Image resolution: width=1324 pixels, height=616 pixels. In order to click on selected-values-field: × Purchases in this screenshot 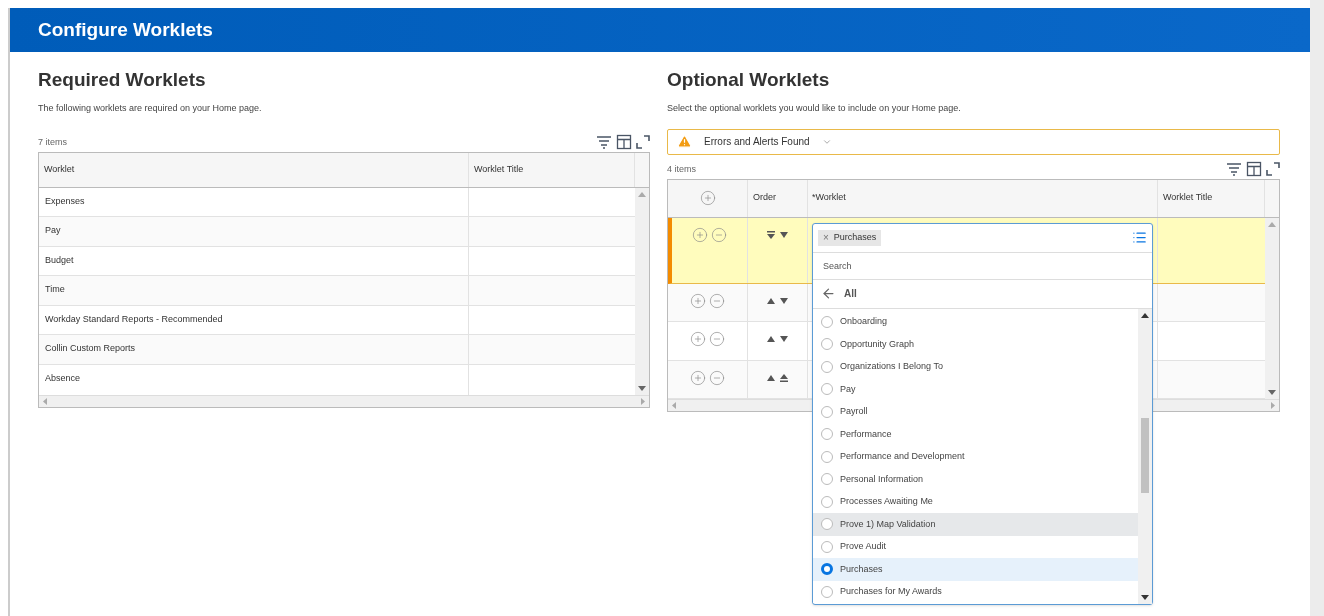, I will do `click(982, 238)`.